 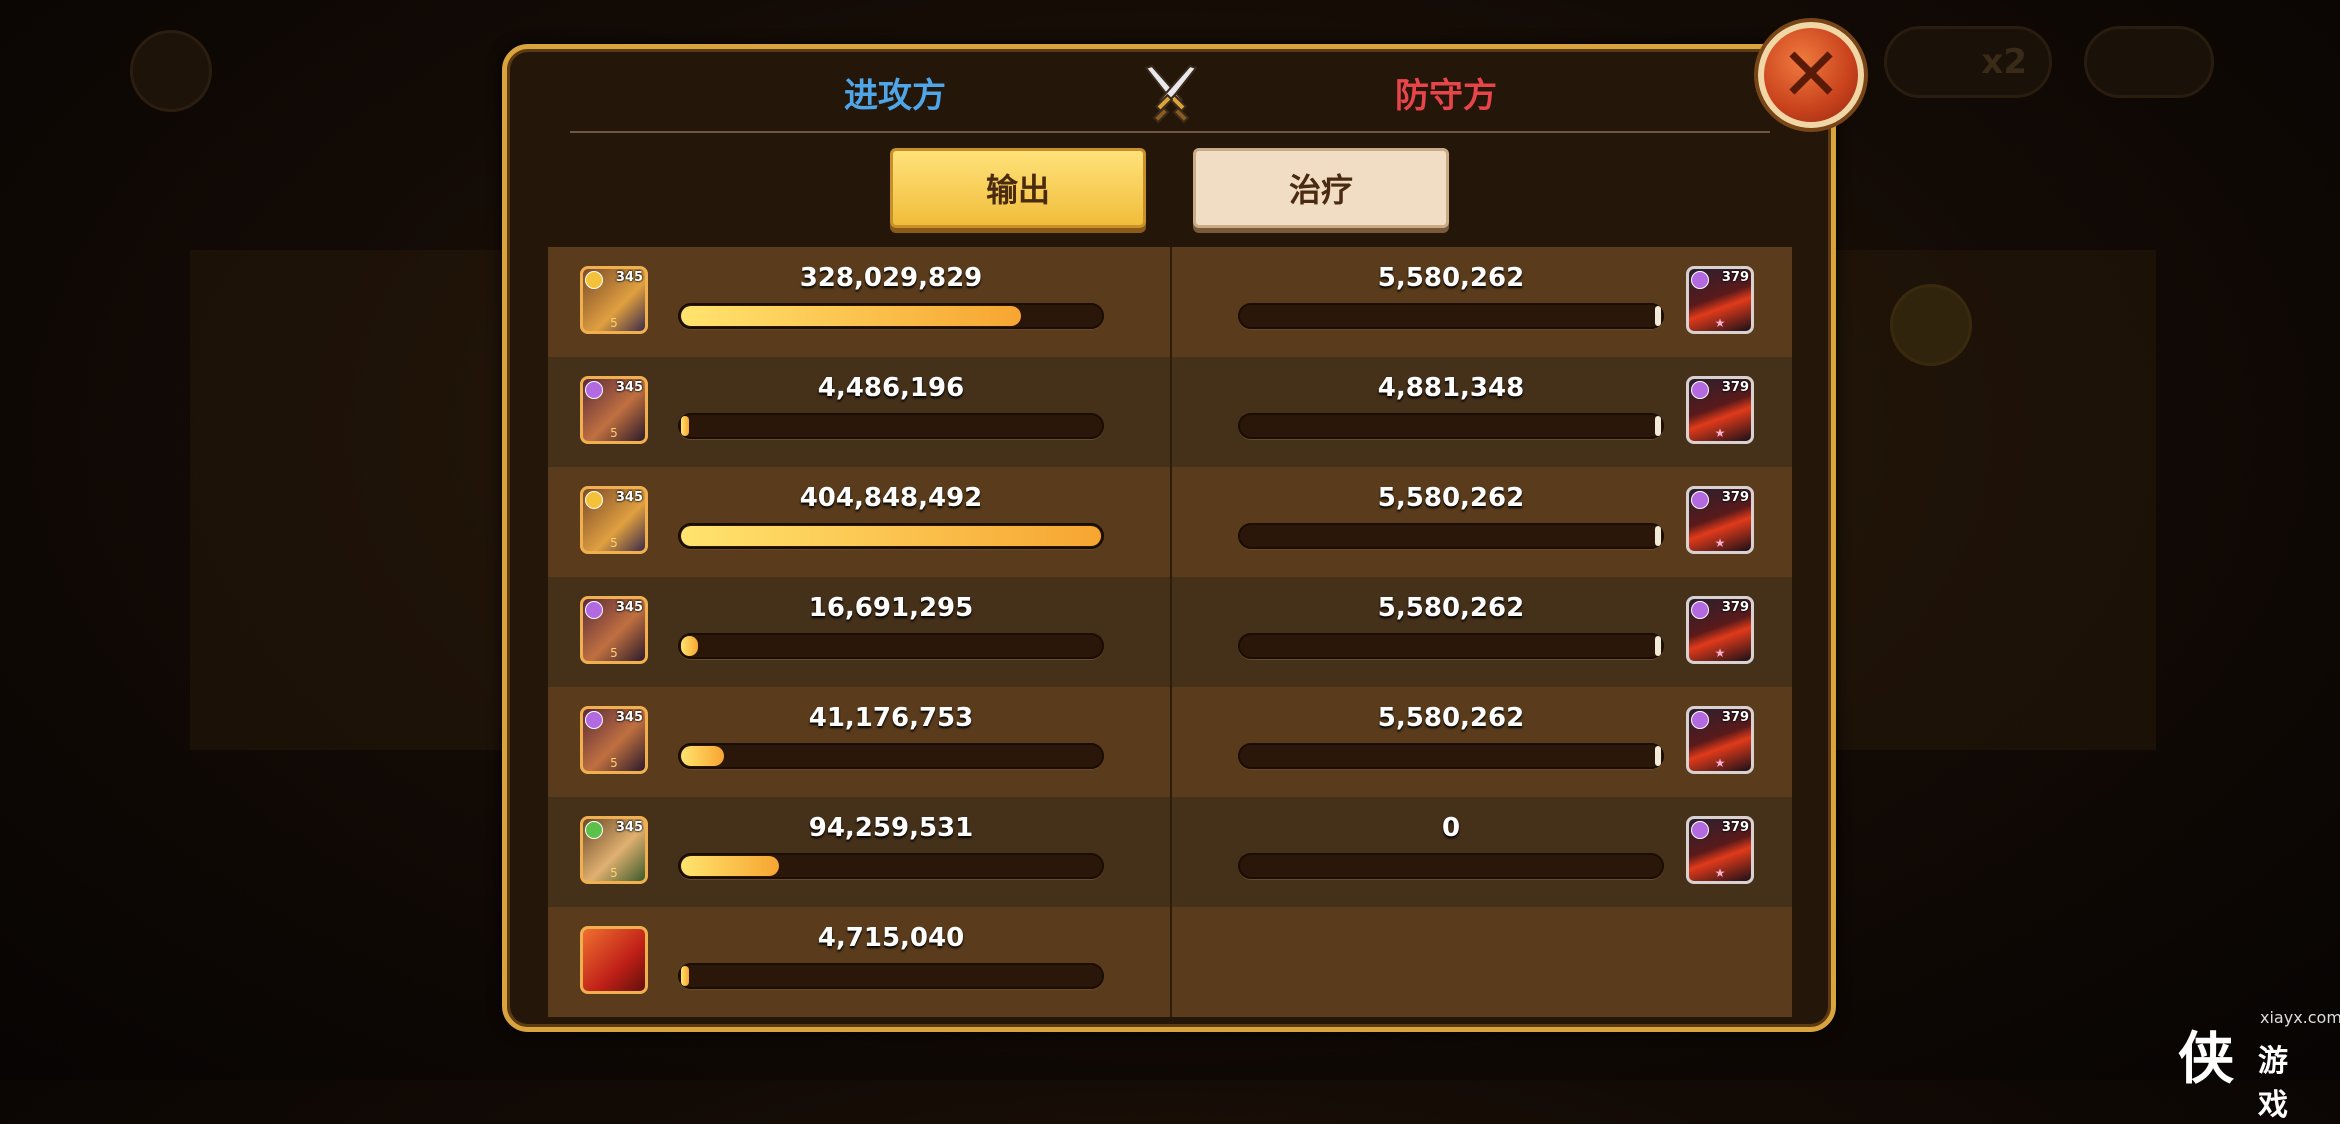 What do you see at coordinates (1171, 632) in the screenshot?
I see `column-divider` at bounding box center [1171, 632].